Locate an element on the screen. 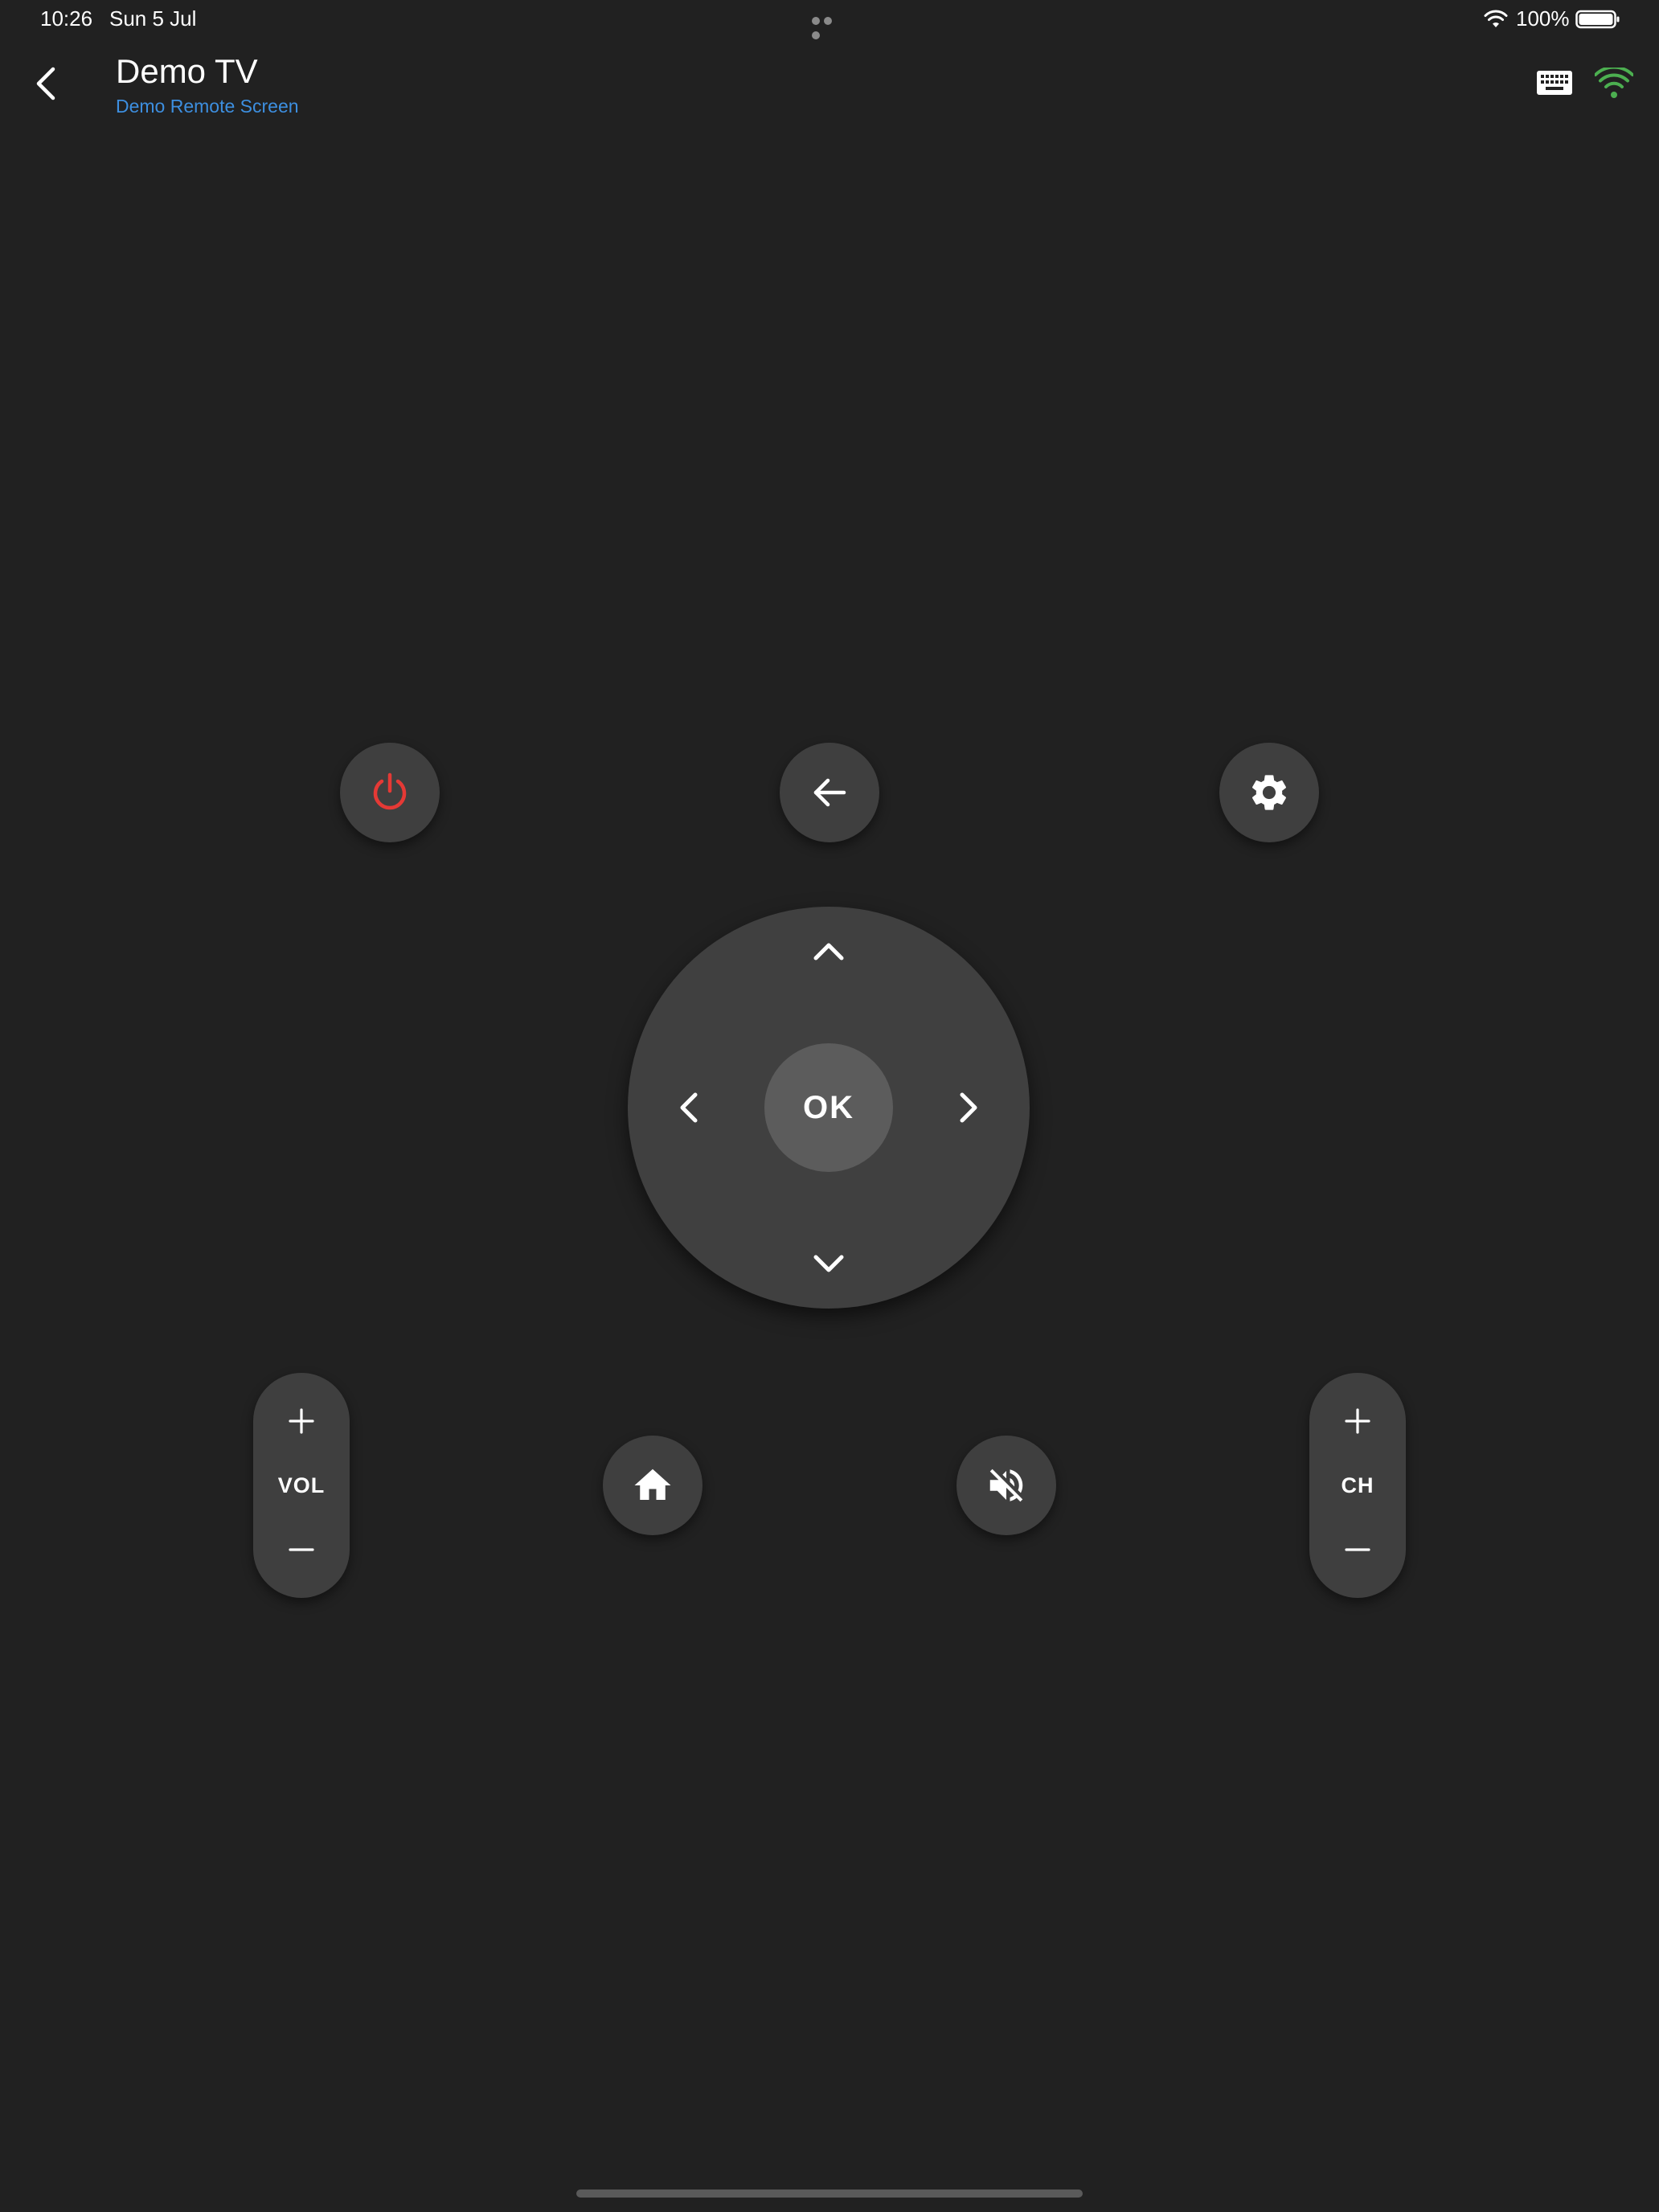 This screenshot has height=2212, width=1659. channel-label: CH is located at coordinates (1357, 1485).